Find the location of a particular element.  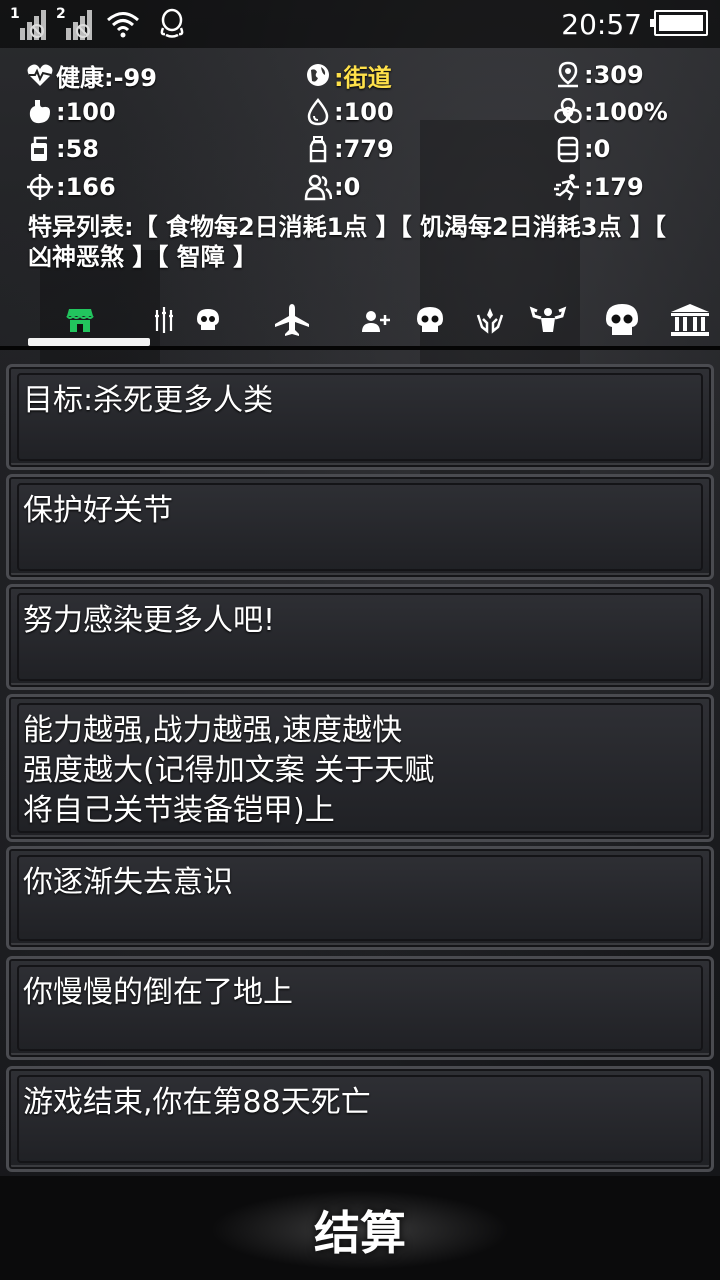

shop-icon is located at coordinates (80, 320).